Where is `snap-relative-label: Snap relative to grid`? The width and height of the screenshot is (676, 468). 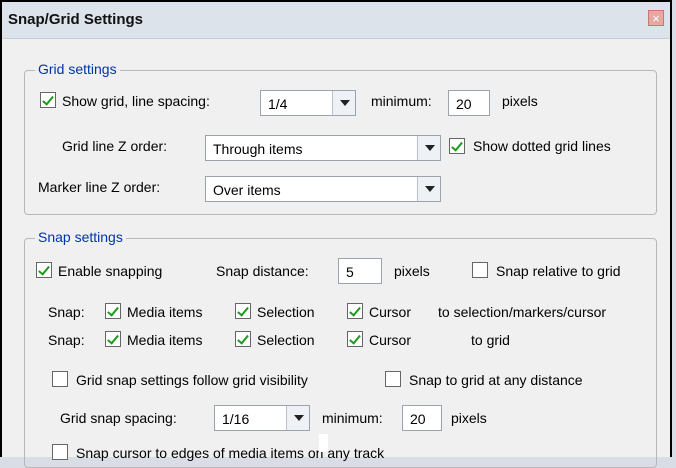
snap-relative-label: Snap relative to grid is located at coordinates (558, 271).